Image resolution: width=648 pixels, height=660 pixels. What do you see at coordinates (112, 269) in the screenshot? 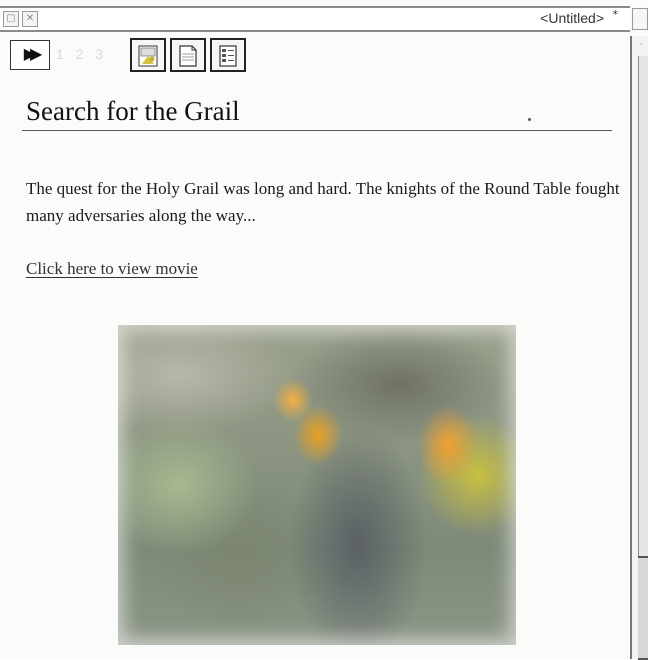
I see `view-movie-link: Click here to view movie` at bounding box center [112, 269].